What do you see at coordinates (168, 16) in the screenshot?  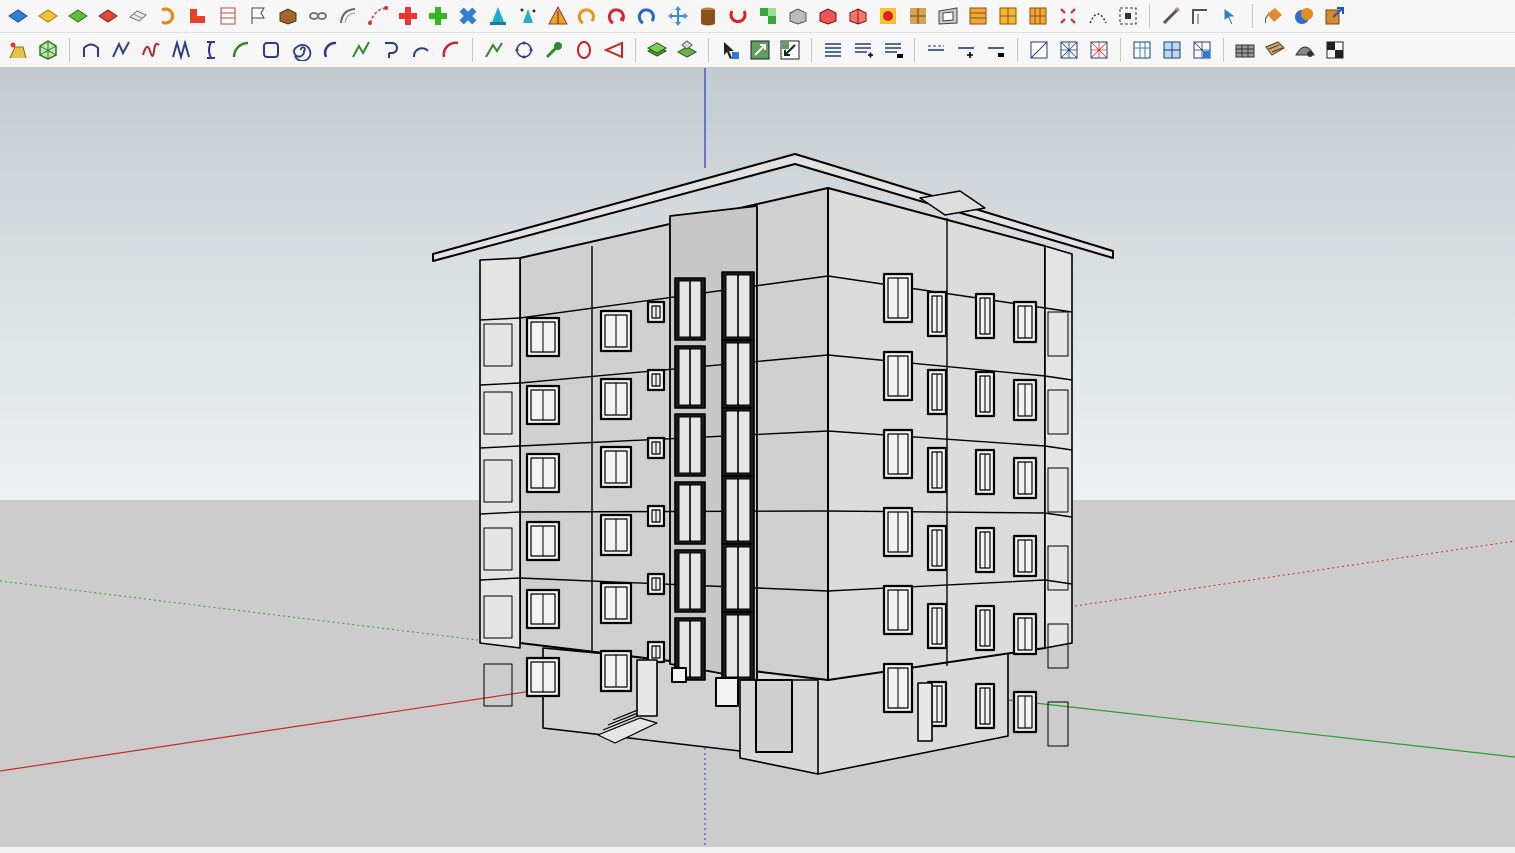 I see `add-detail-button` at bounding box center [168, 16].